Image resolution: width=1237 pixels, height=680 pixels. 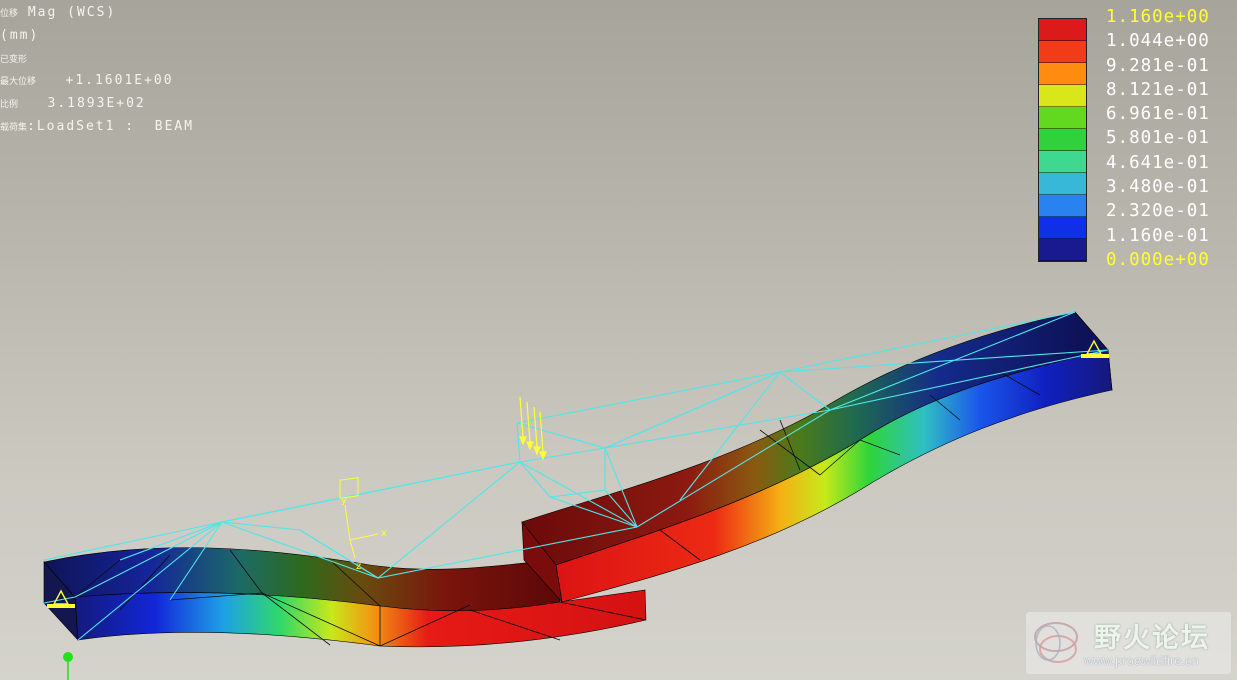 What do you see at coordinates (344, 500) in the screenshot?
I see `csys-y-label: y` at bounding box center [344, 500].